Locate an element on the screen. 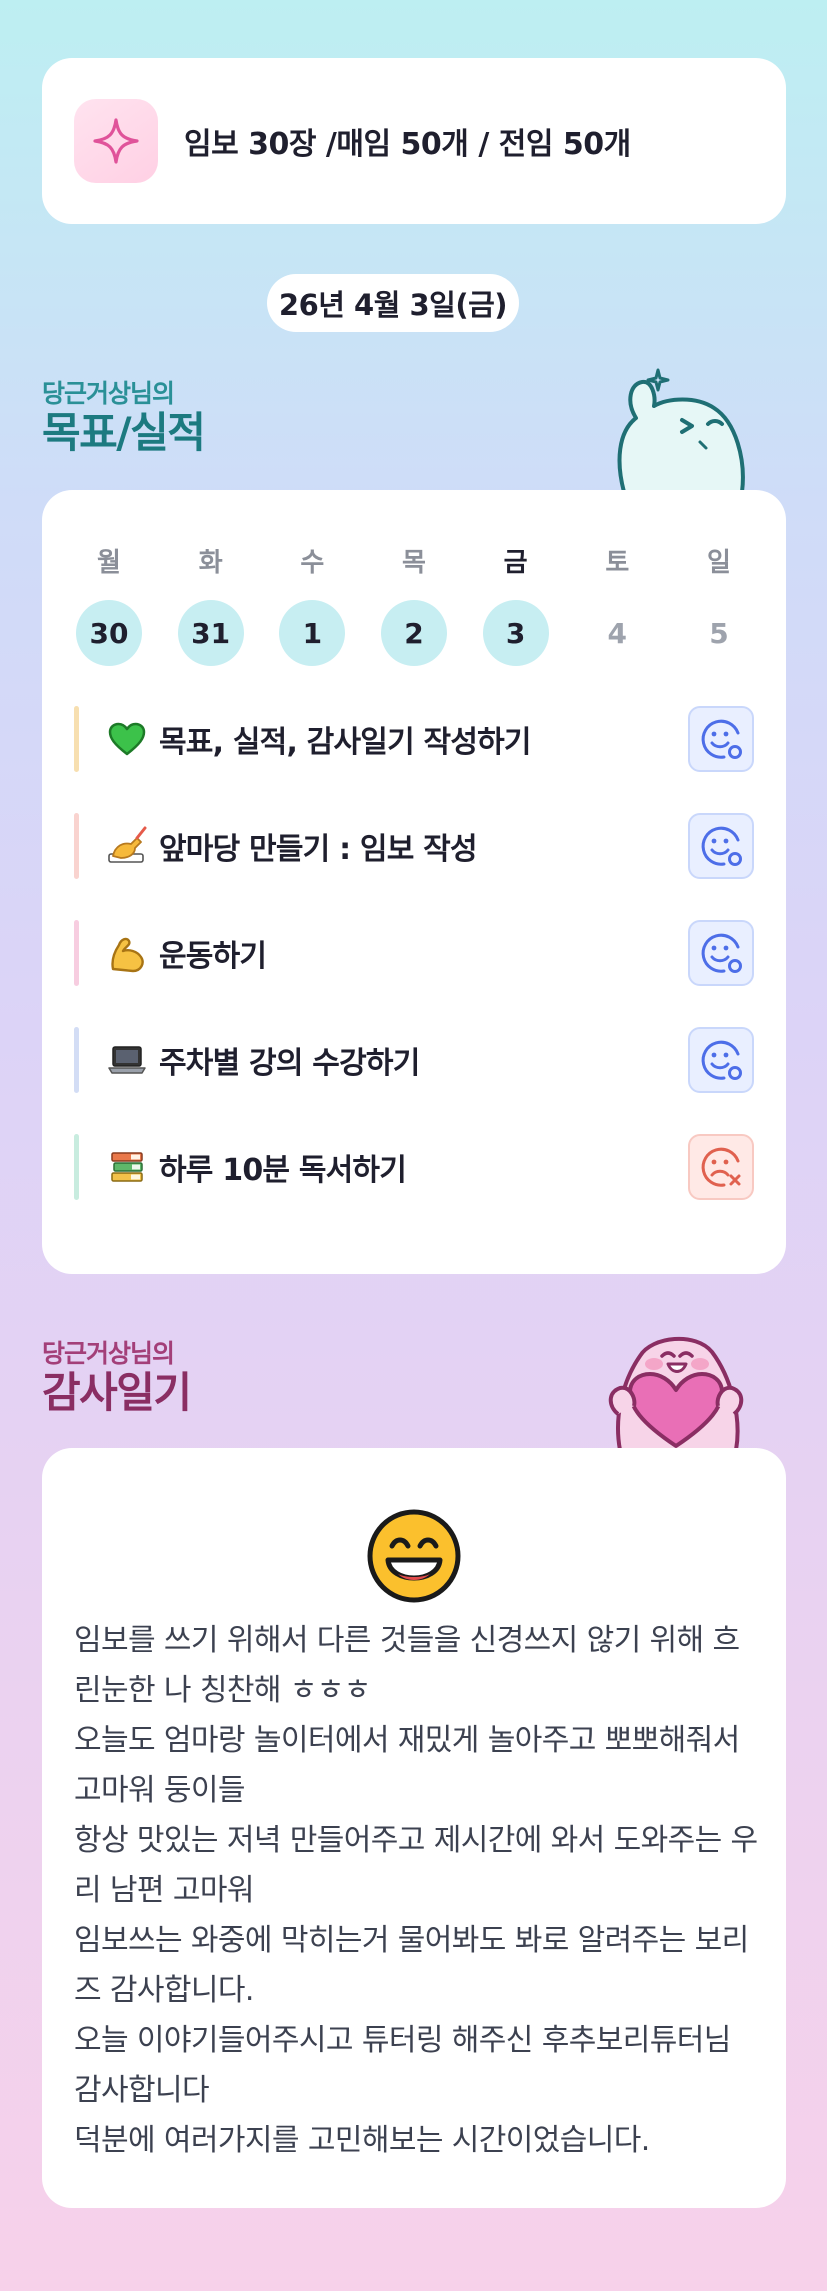  day-label: 수 is located at coordinates (312, 563).